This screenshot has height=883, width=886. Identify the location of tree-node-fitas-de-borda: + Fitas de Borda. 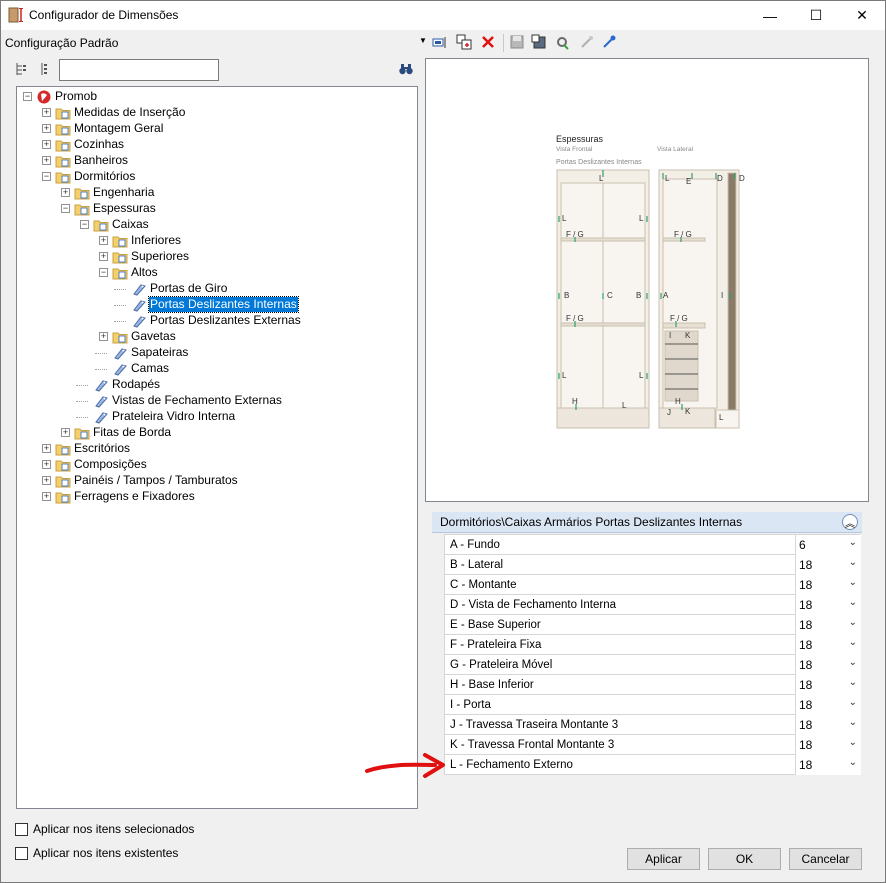
(217, 433).